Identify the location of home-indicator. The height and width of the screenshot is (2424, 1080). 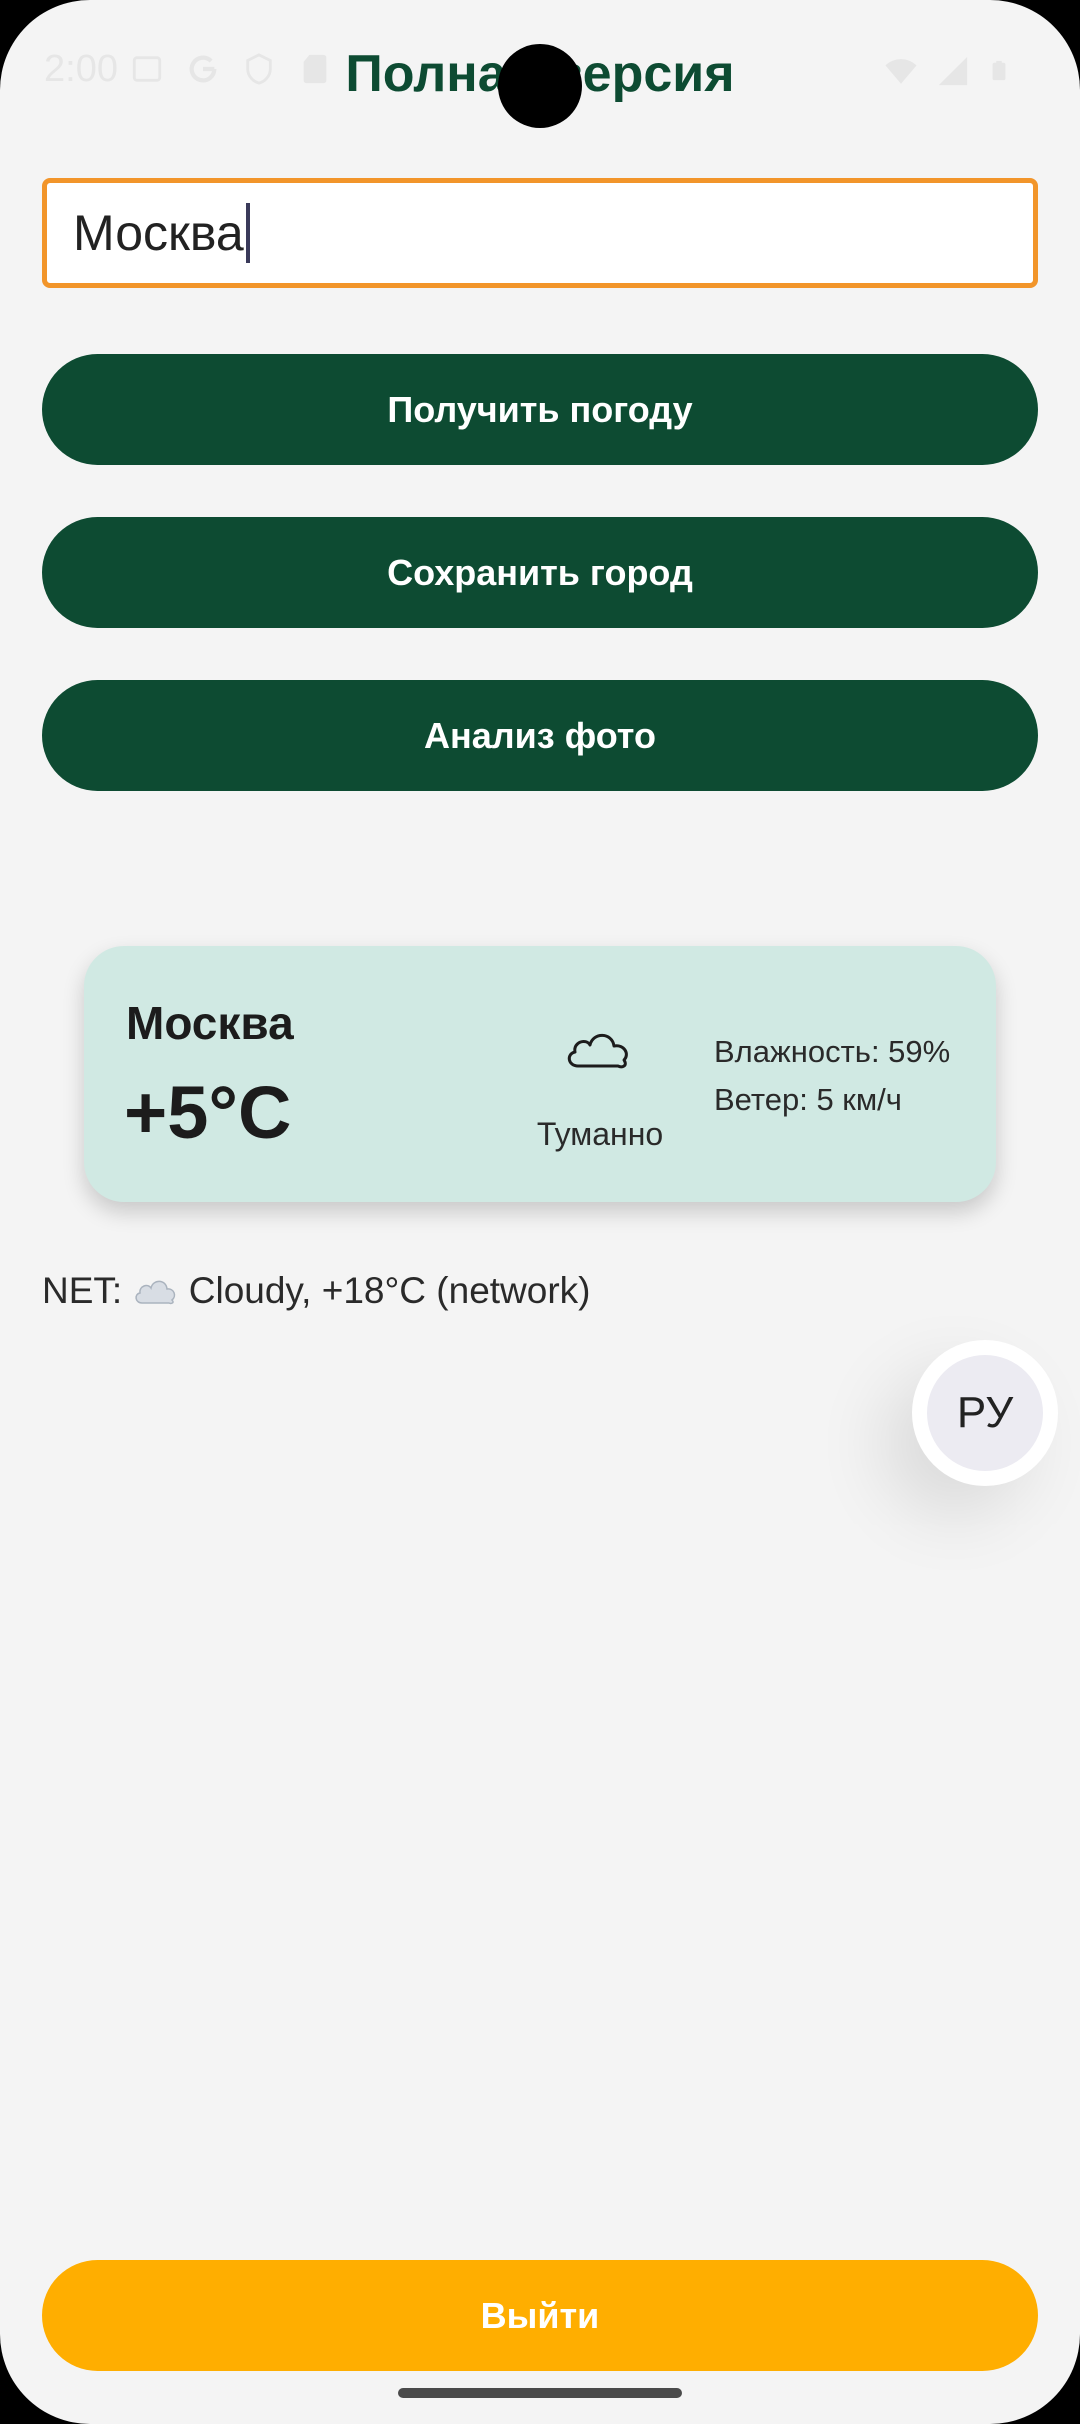
(540, 2393).